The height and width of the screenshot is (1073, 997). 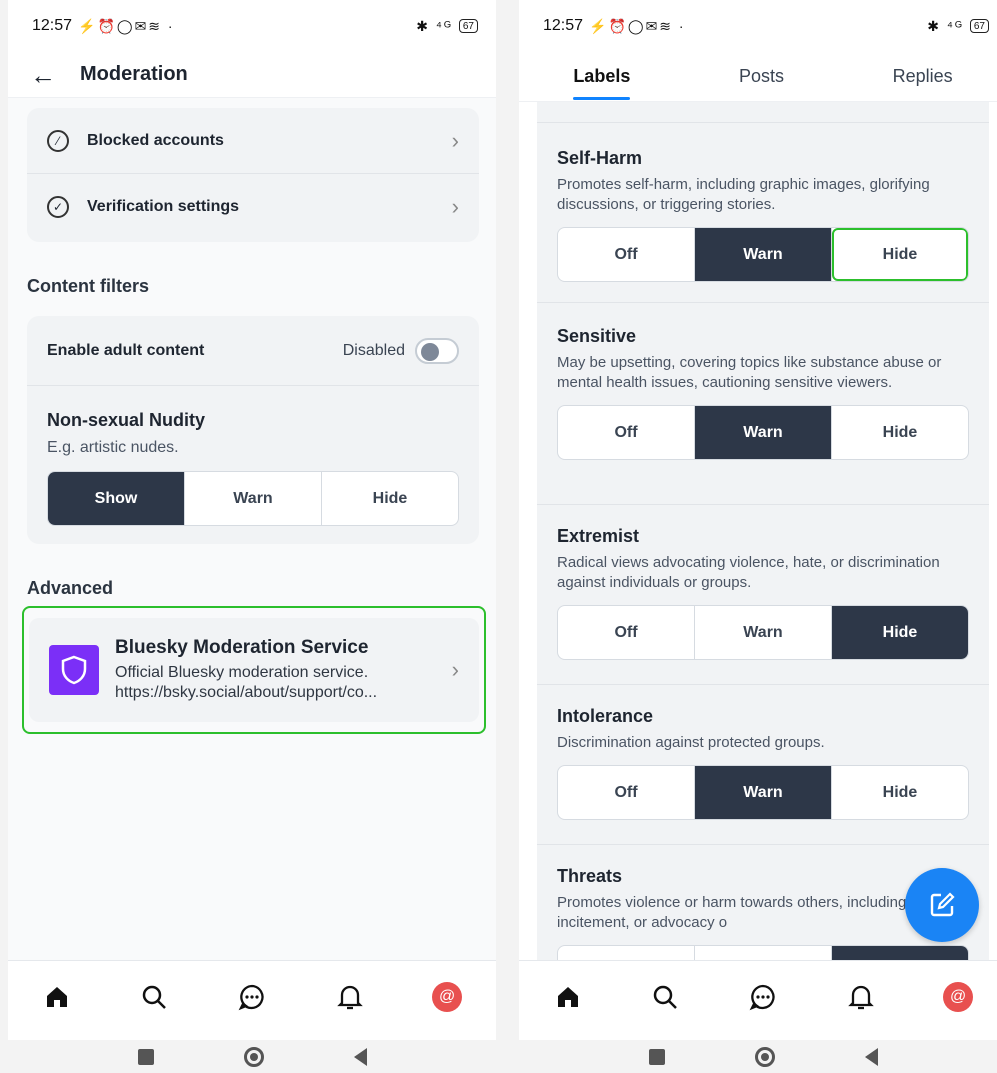 What do you see at coordinates (590, 876) in the screenshot?
I see `label-title: Threats` at bounding box center [590, 876].